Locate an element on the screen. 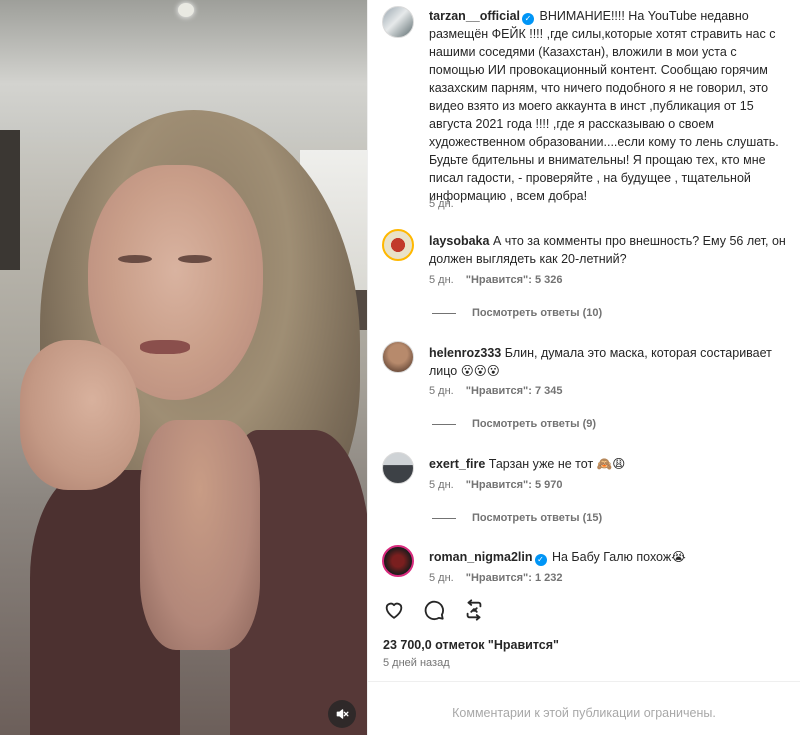 The width and height of the screenshot is (800, 735). post-actions is located at coordinates (434, 610).